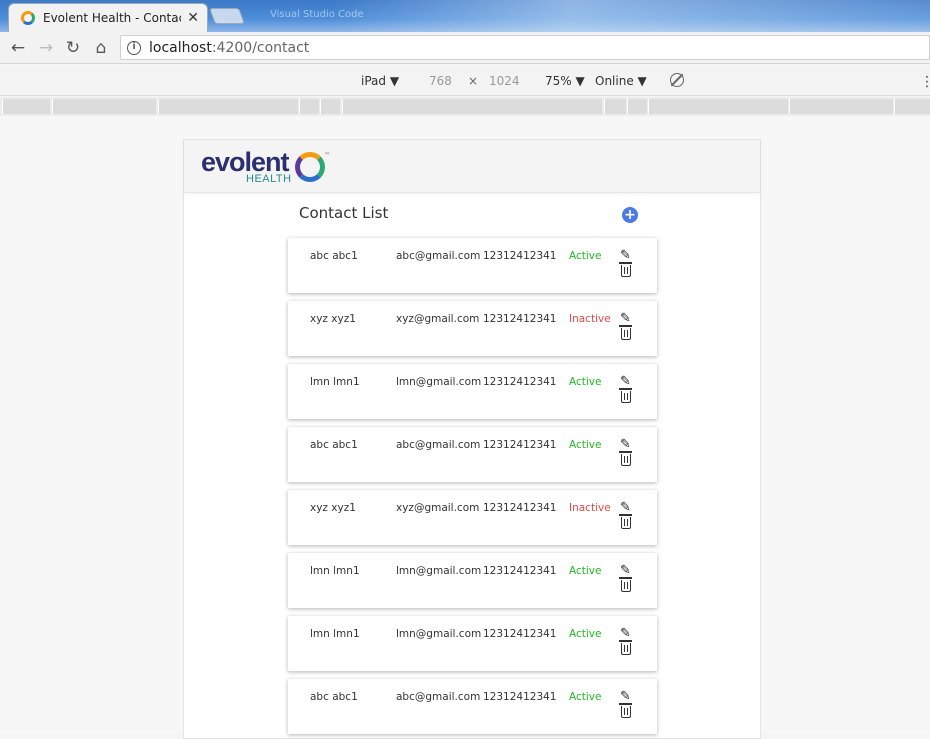 The width and height of the screenshot is (930, 739). What do you see at coordinates (46, 48) in the screenshot?
I see `forward-arrow-icon: →` at bounding box center [46, 48].